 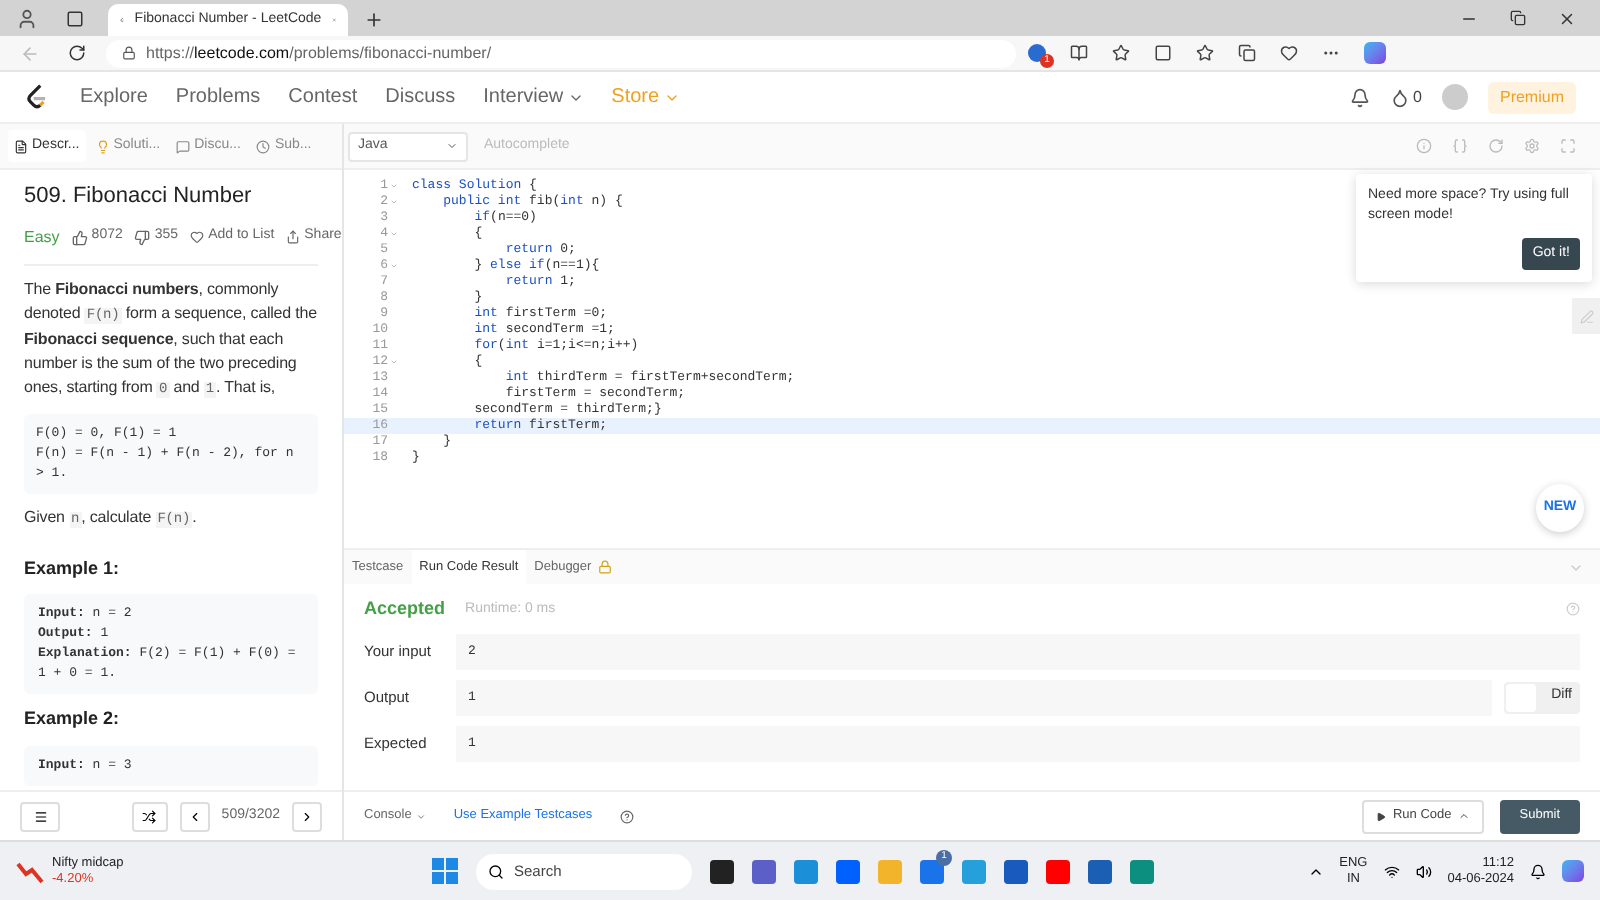 I want to click on status-text: Accepted, so click(x=405, y=609).